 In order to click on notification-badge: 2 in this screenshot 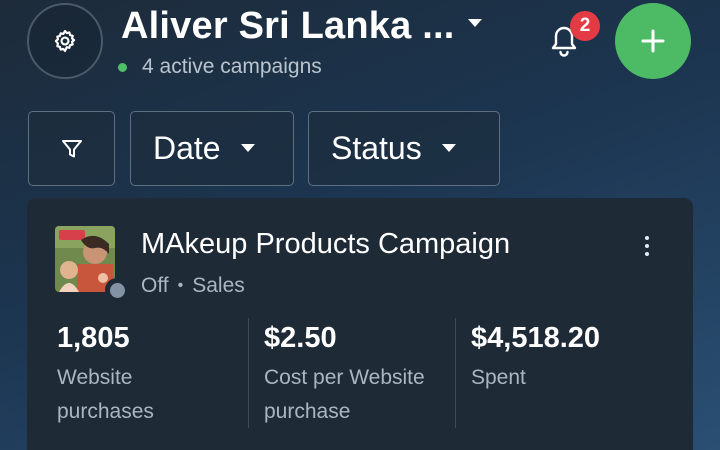, I will do `click(585, 26)`.